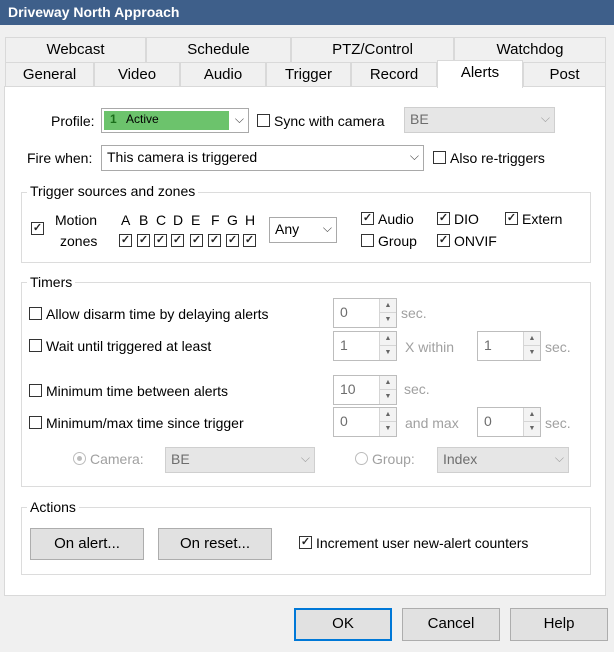  What do you see at coordinates (417, 389) in the screenshot?
I see `min-between-unit: sec.` at bounding box center [417, 389].